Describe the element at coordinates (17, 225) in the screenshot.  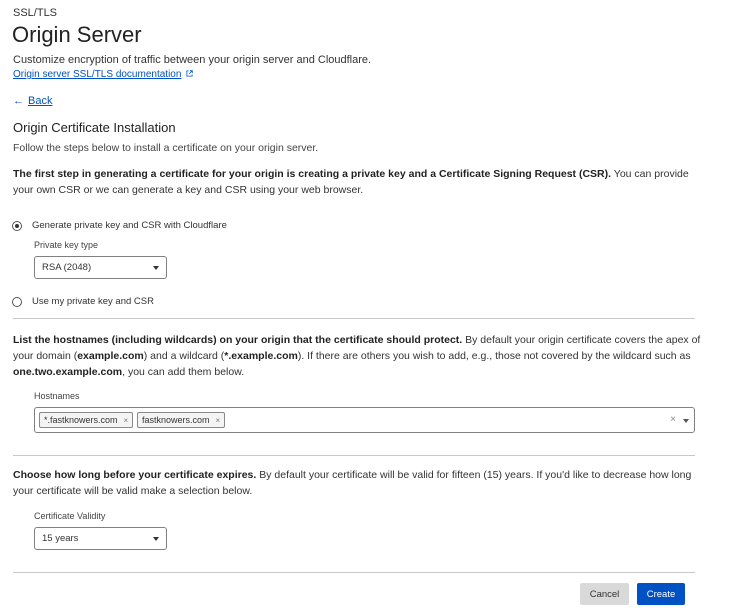
I see `radio-generate-indicator` at that location.